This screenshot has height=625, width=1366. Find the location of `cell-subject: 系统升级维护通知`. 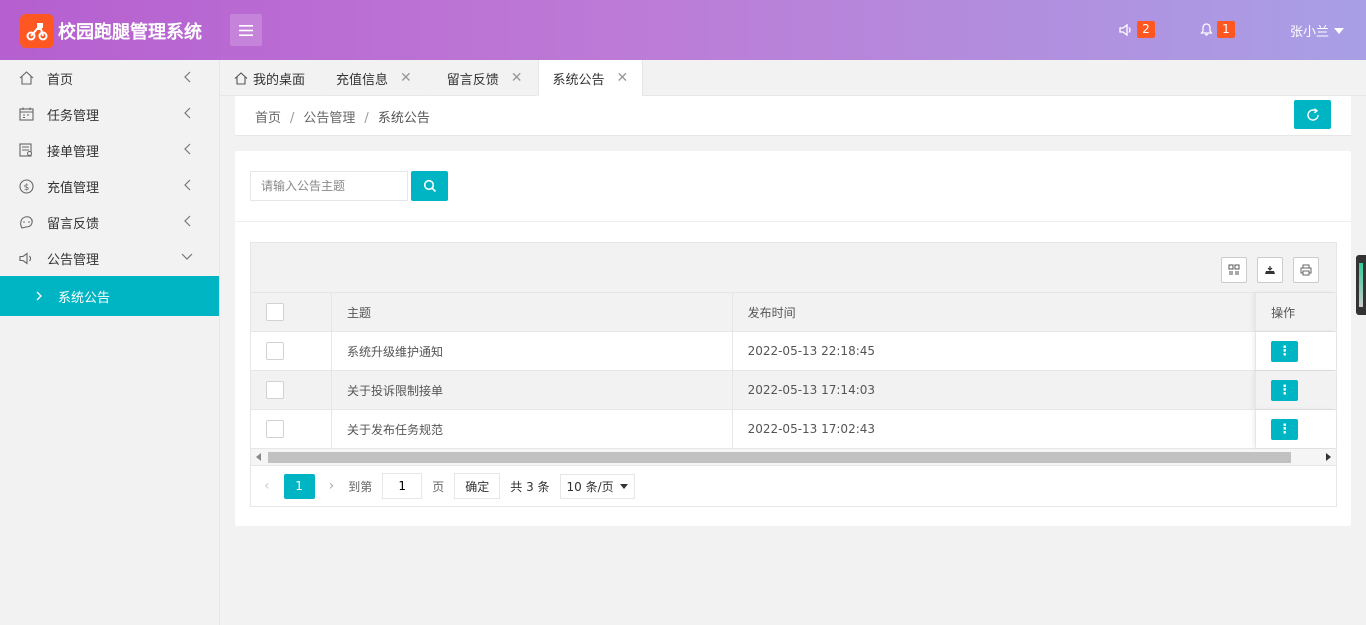

cell-subject: 系统升级维护通知 is located at coordinates (532, 351).